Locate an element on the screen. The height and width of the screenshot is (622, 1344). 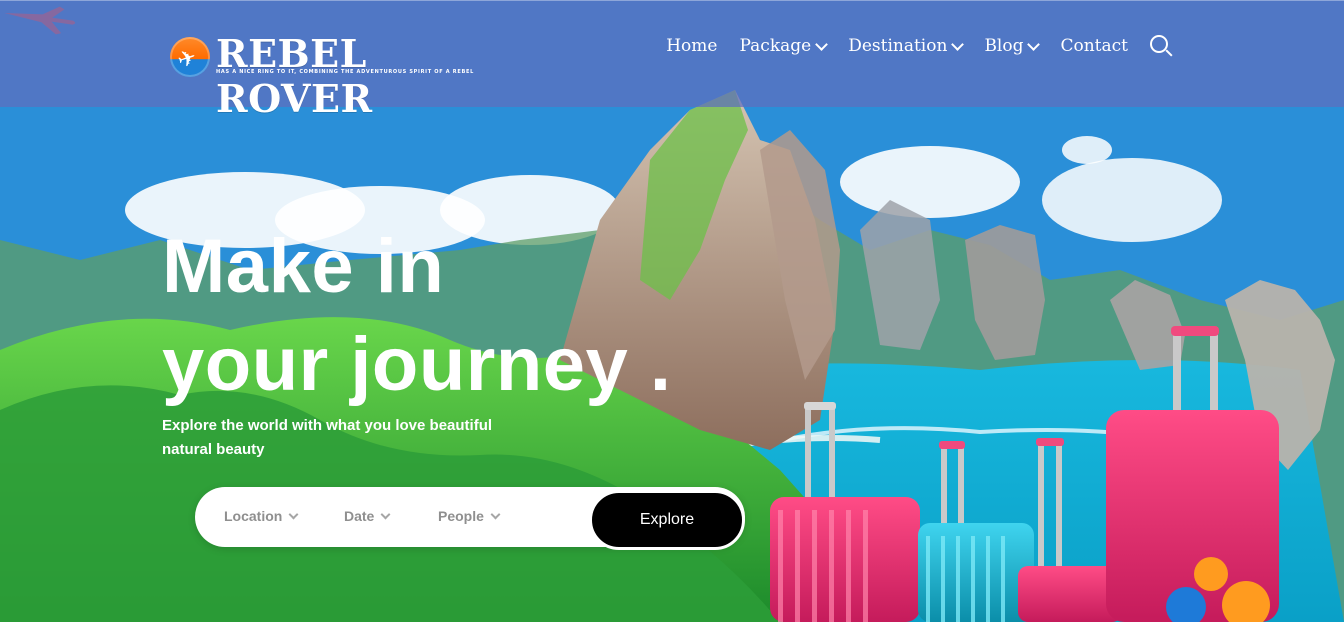
hero-title: Make in your journey . is located at coordinates (417, 316).